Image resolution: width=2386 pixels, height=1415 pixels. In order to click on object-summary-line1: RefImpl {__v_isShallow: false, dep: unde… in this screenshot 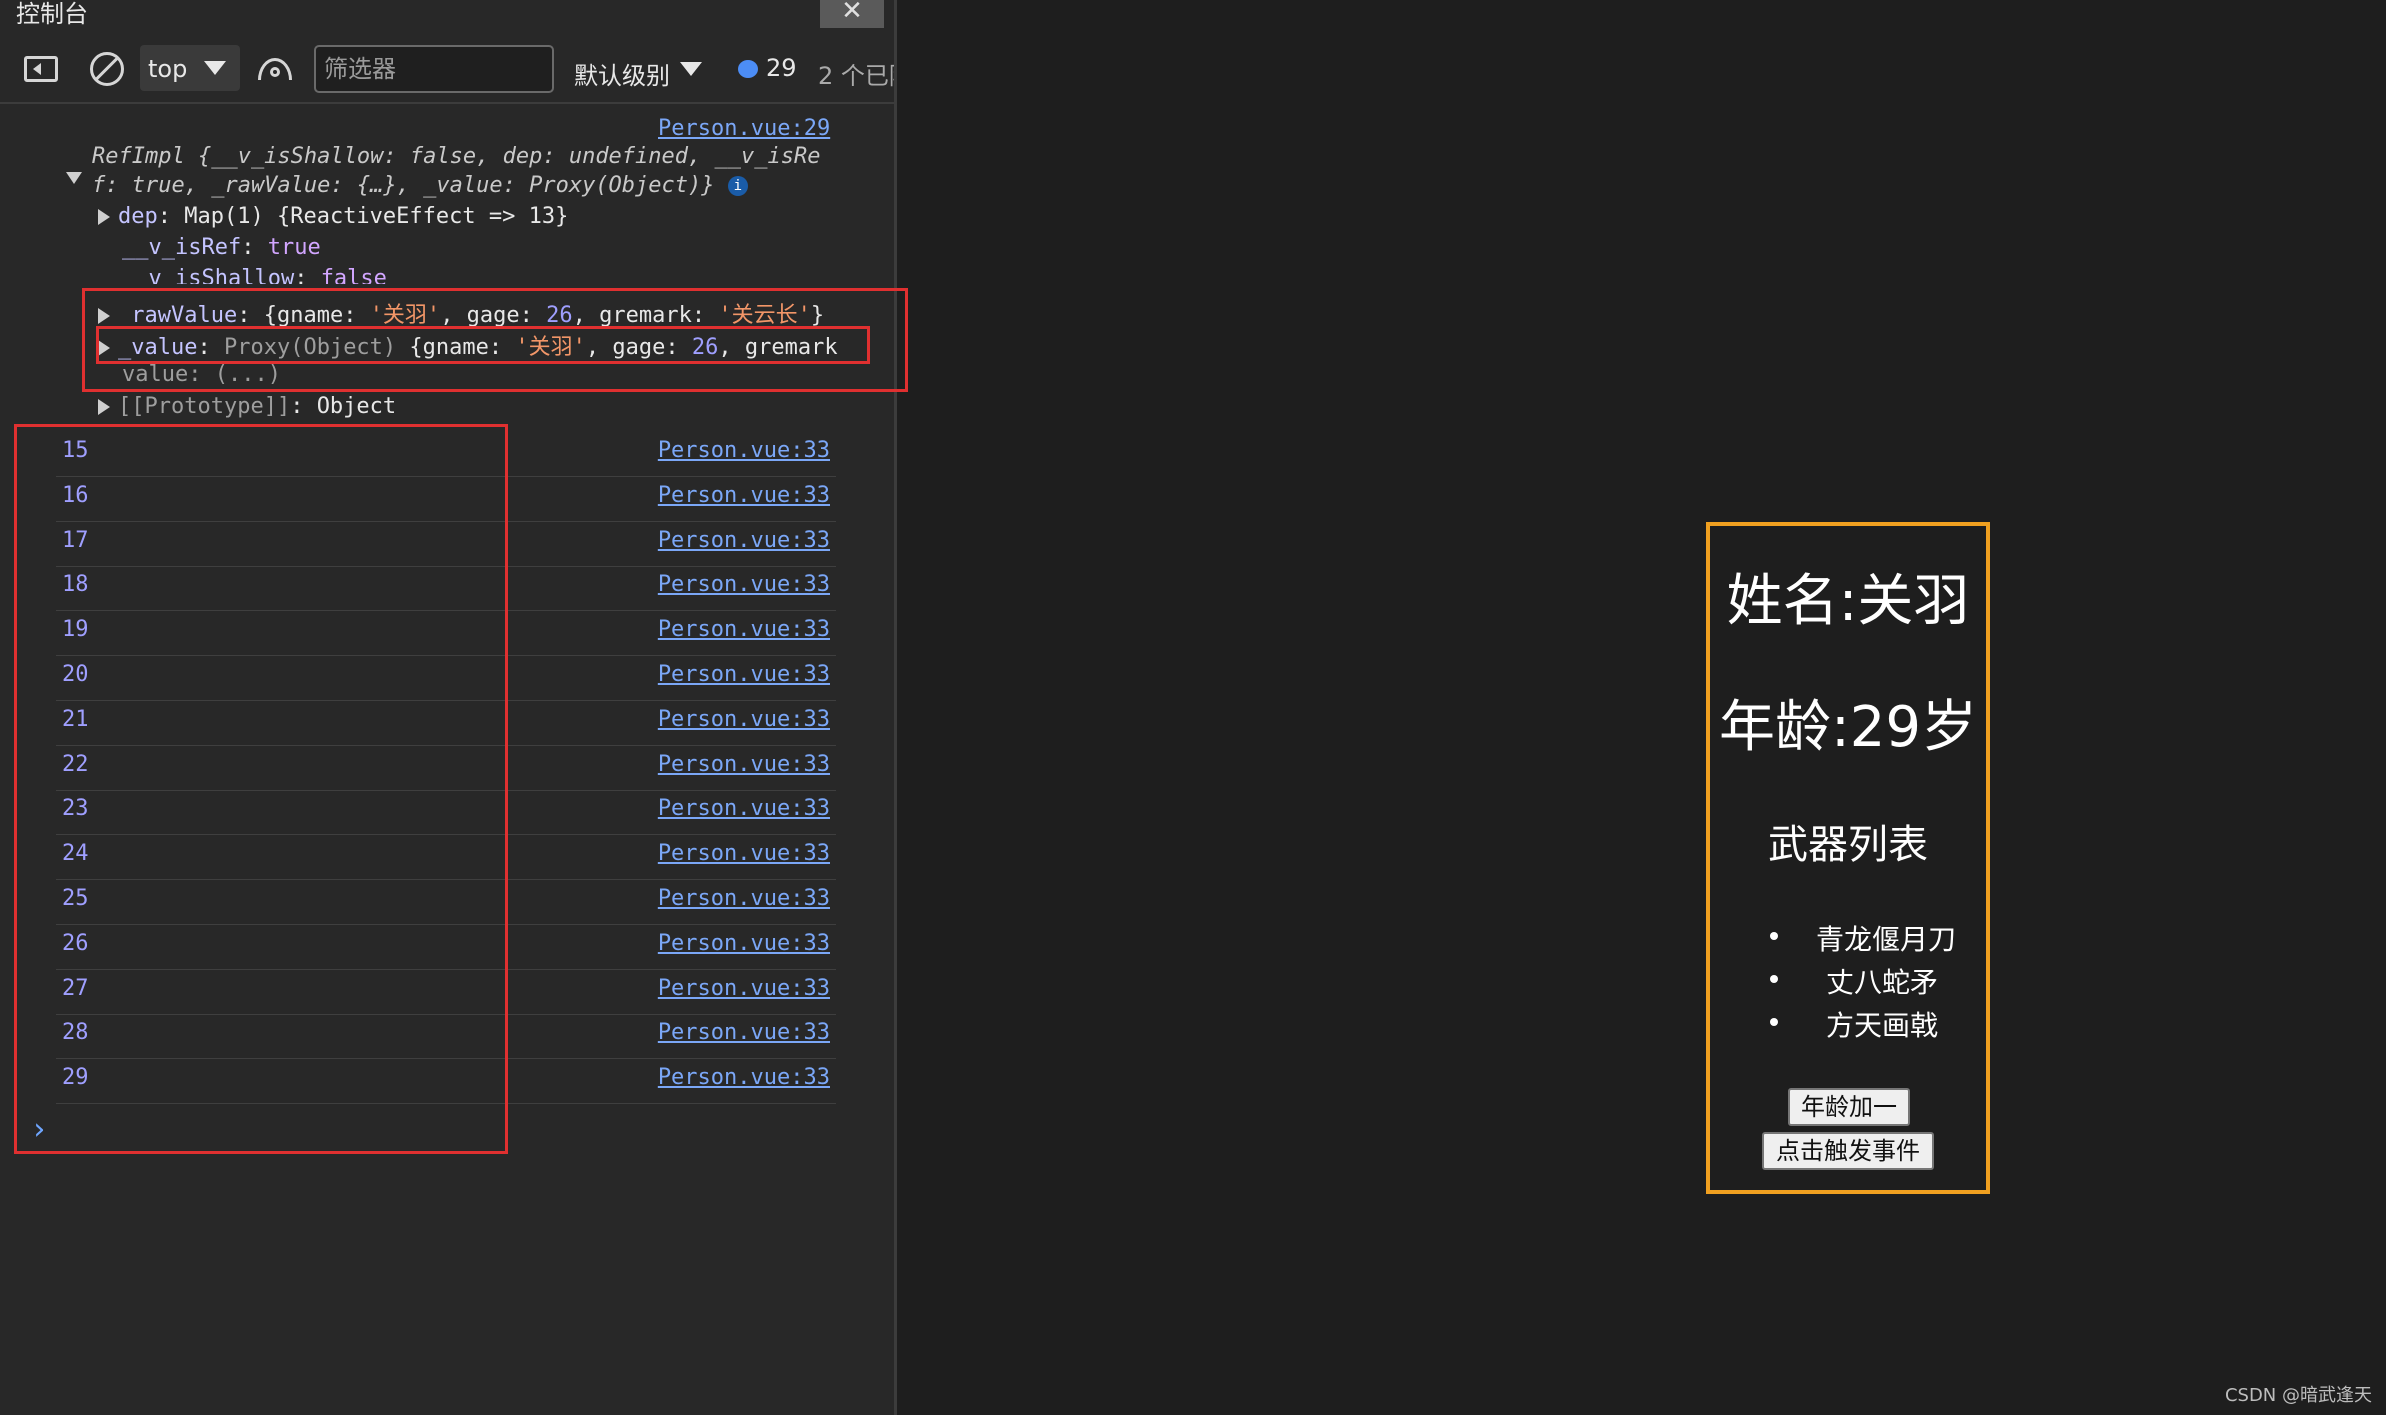, I will do `click(456, 156)`.